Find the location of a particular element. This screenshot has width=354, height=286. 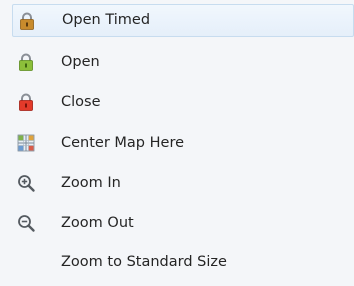

menu-item-label: Zoom In is located at coordinates (91, 183).